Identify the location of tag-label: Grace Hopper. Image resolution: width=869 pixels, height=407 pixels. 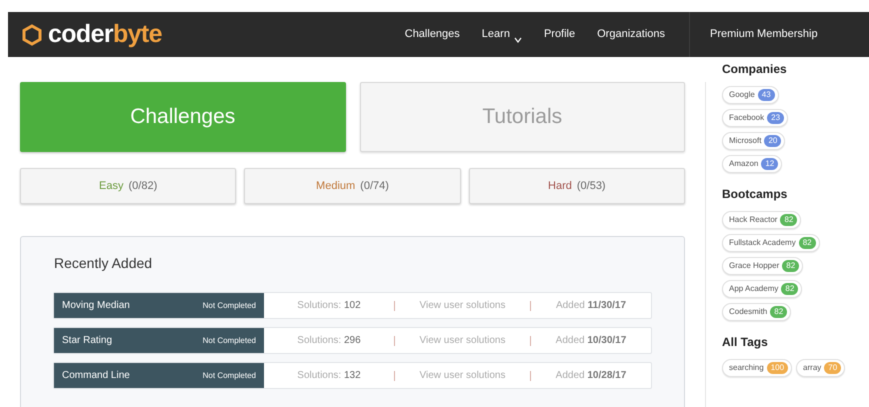
(754, 266).